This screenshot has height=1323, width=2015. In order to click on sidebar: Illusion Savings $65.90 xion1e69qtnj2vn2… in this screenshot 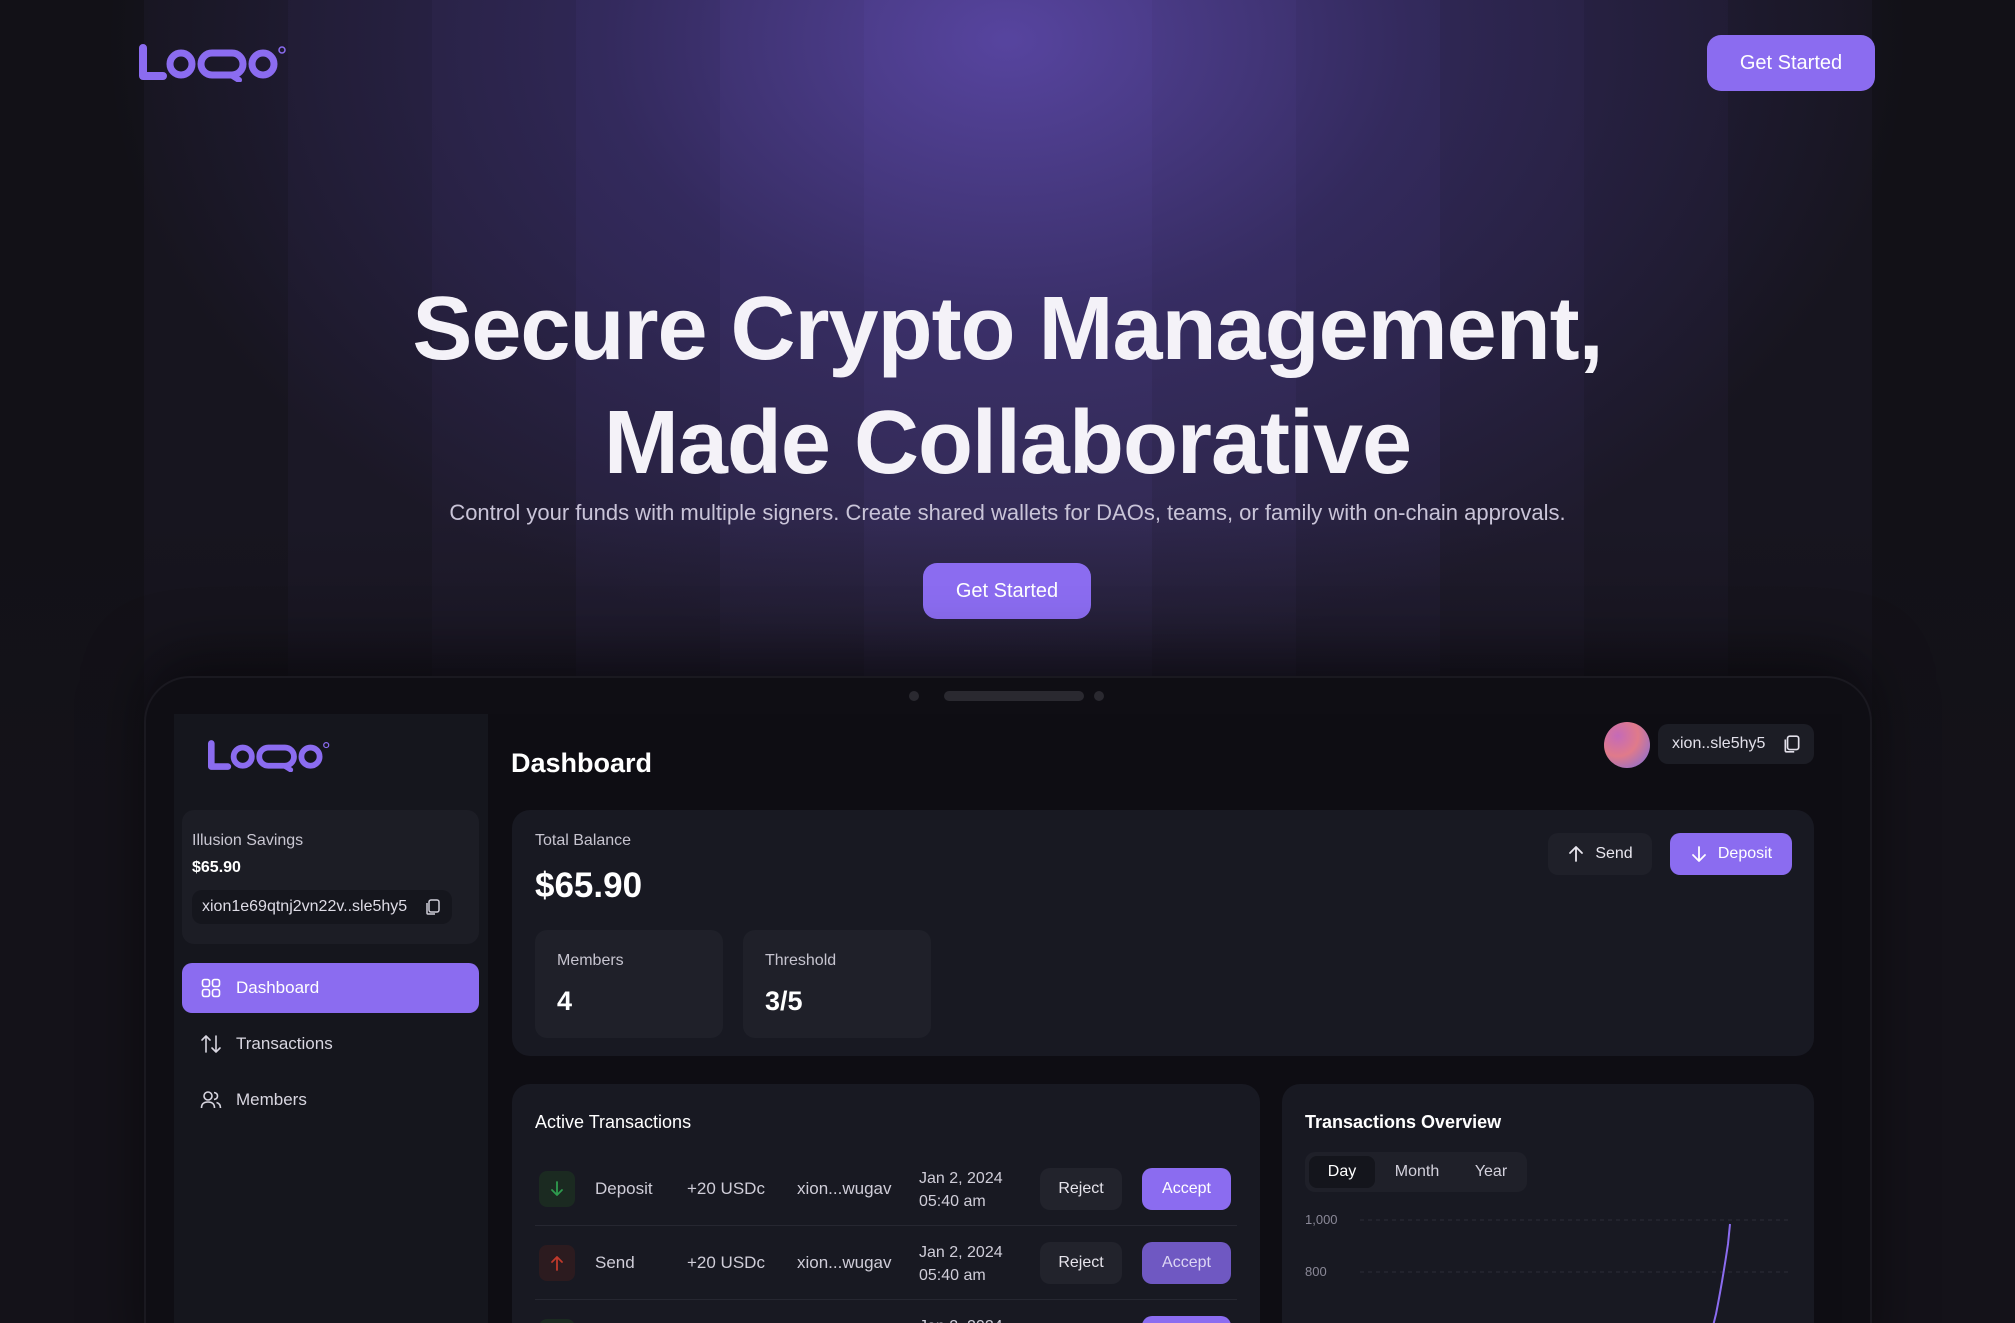, I will do `click(331, 1018)`.